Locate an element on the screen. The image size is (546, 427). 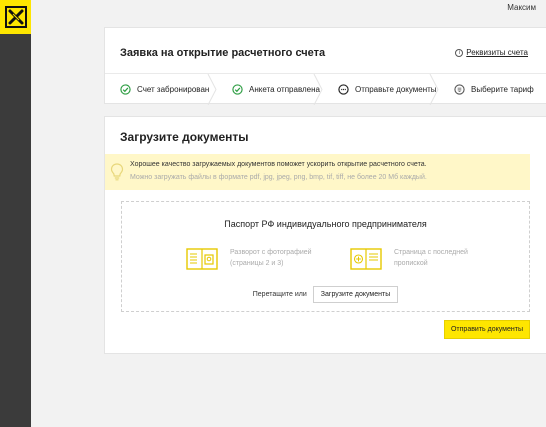
step-label: Анкета отправлена is located at coordinates (284, 89).